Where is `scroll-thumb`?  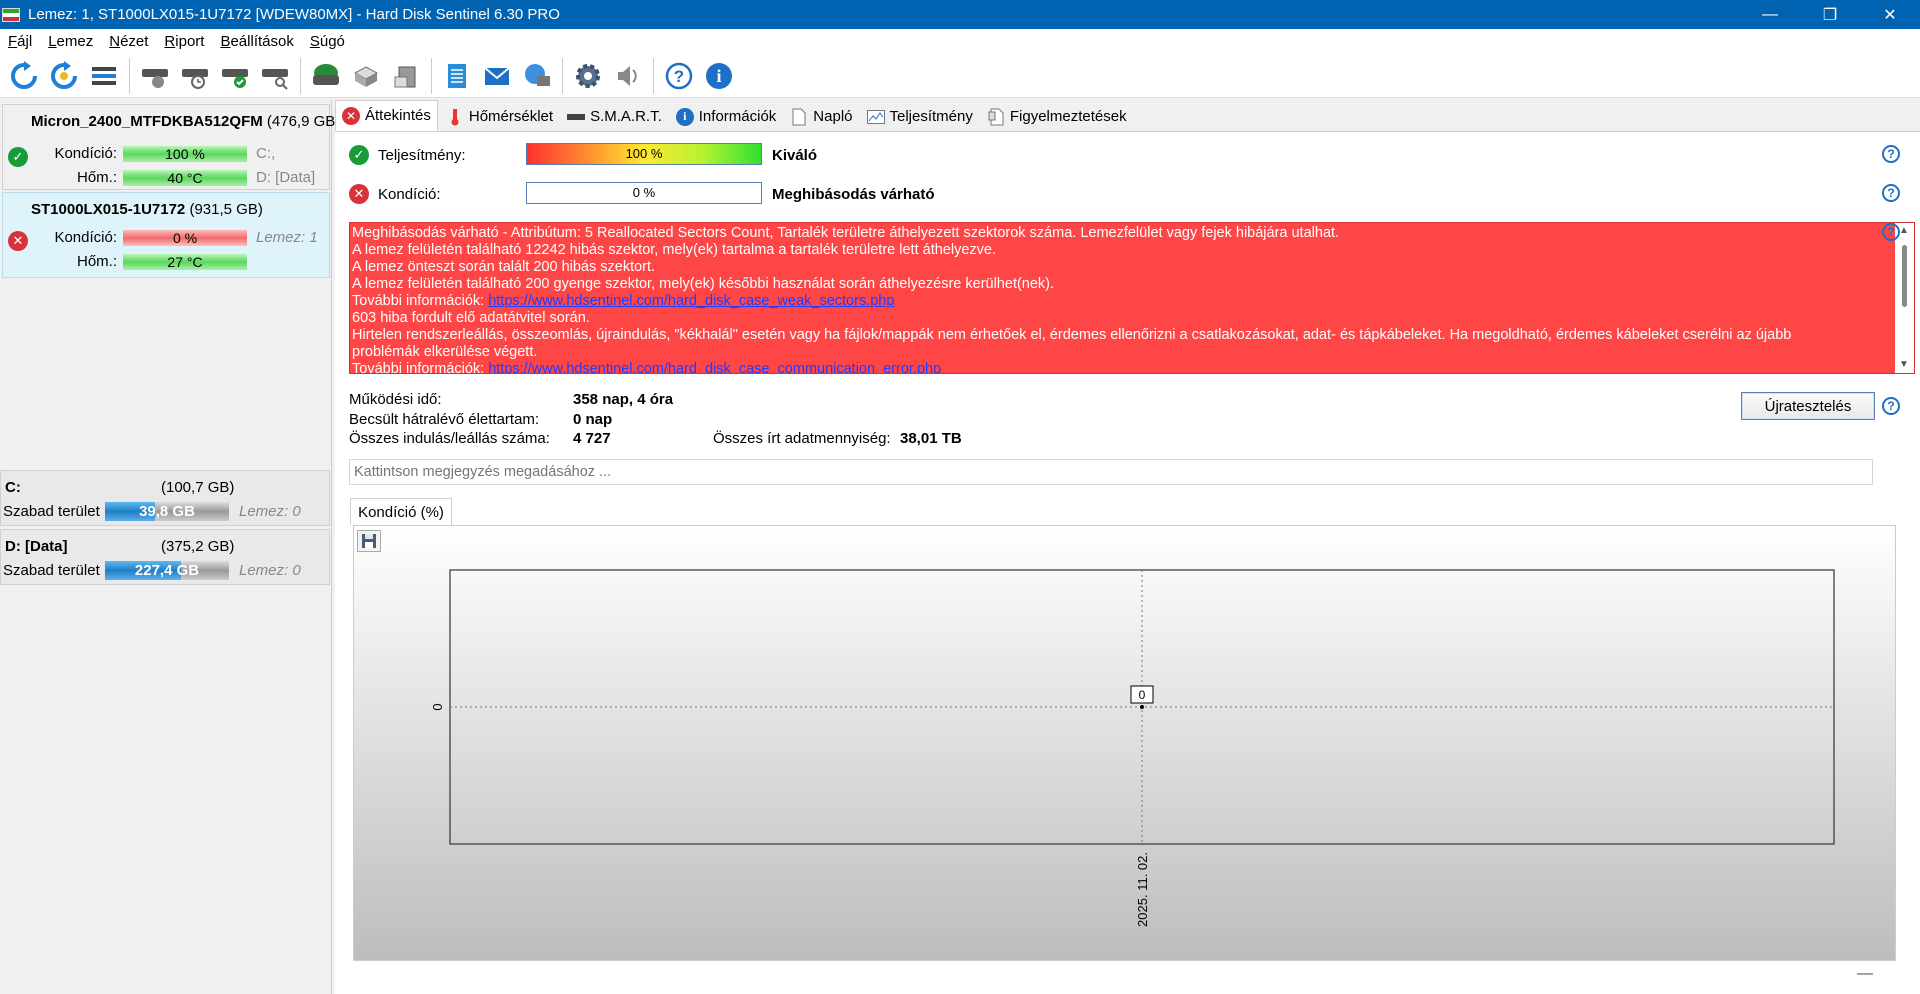
scroll-thumb is located at coordinates (1904, 276).